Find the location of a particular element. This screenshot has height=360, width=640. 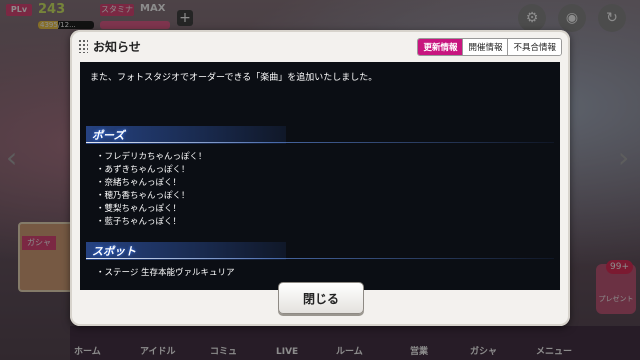

tab-event-info: 開催情報 is located at coordinates (485, 47).